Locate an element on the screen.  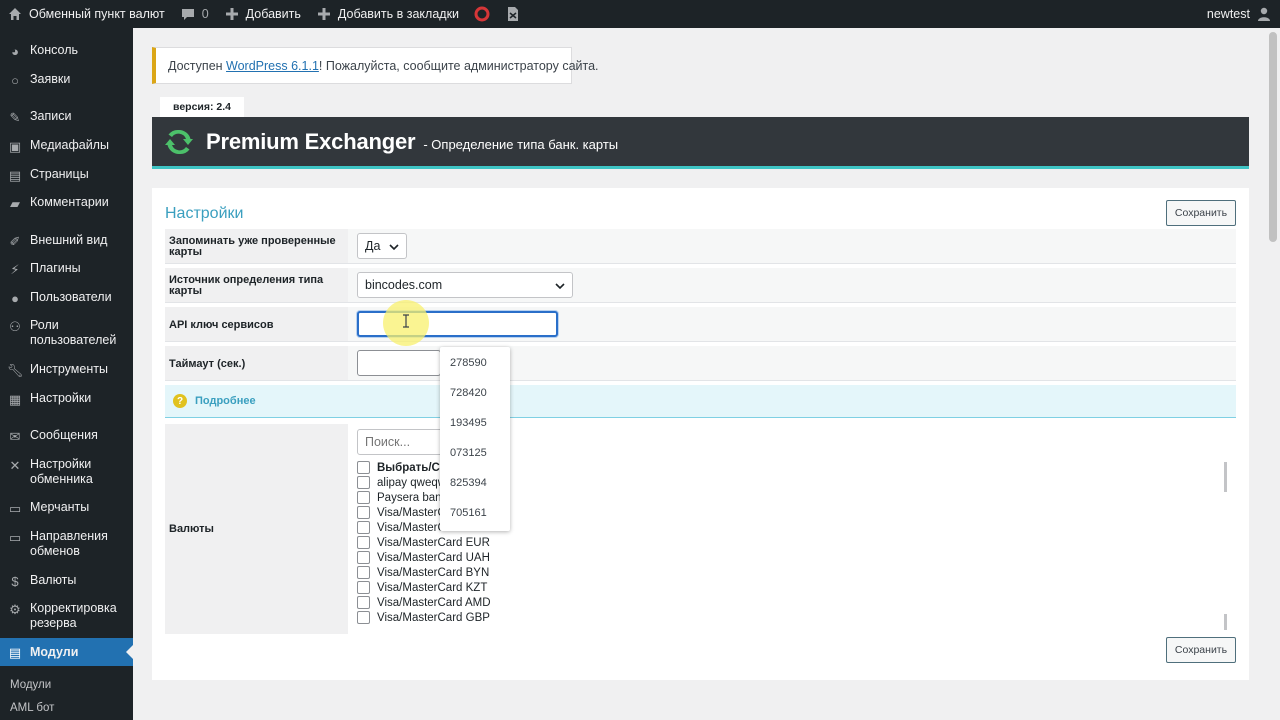
user-icon: ● is located at coordinates (15, 298).